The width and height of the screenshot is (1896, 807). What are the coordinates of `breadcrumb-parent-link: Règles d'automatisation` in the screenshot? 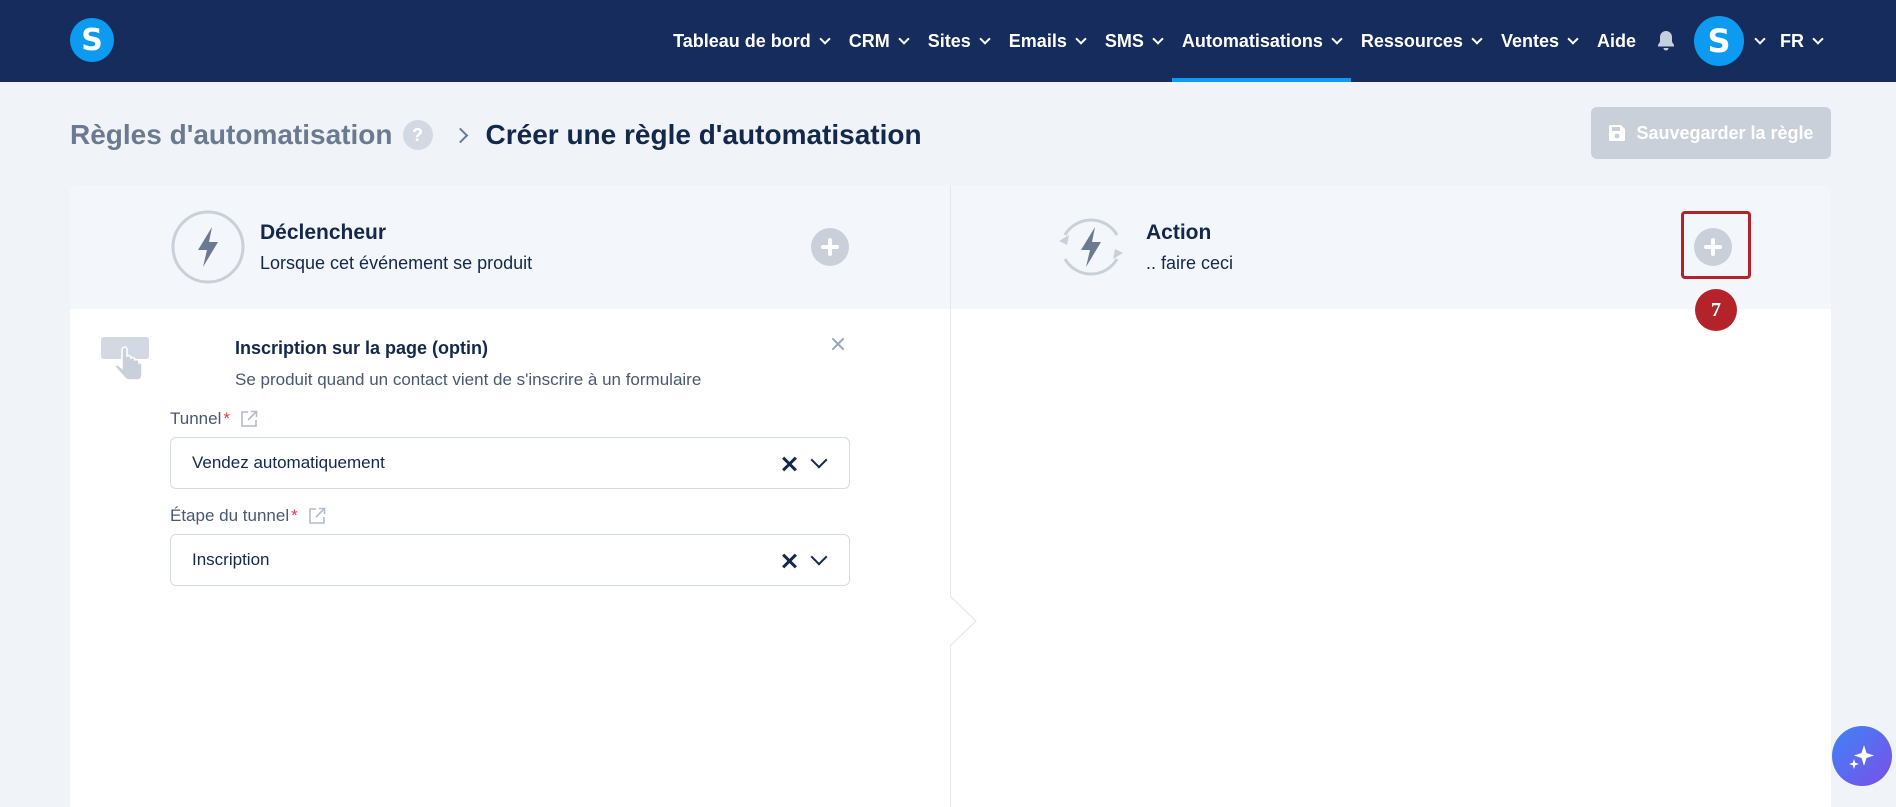 It's located at (231, 135).